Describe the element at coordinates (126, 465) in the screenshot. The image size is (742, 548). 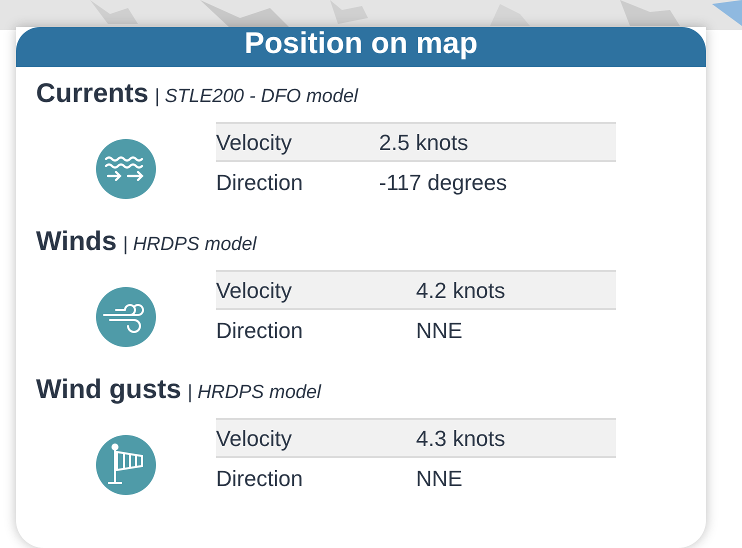
I see `windsock-icon` at that location.